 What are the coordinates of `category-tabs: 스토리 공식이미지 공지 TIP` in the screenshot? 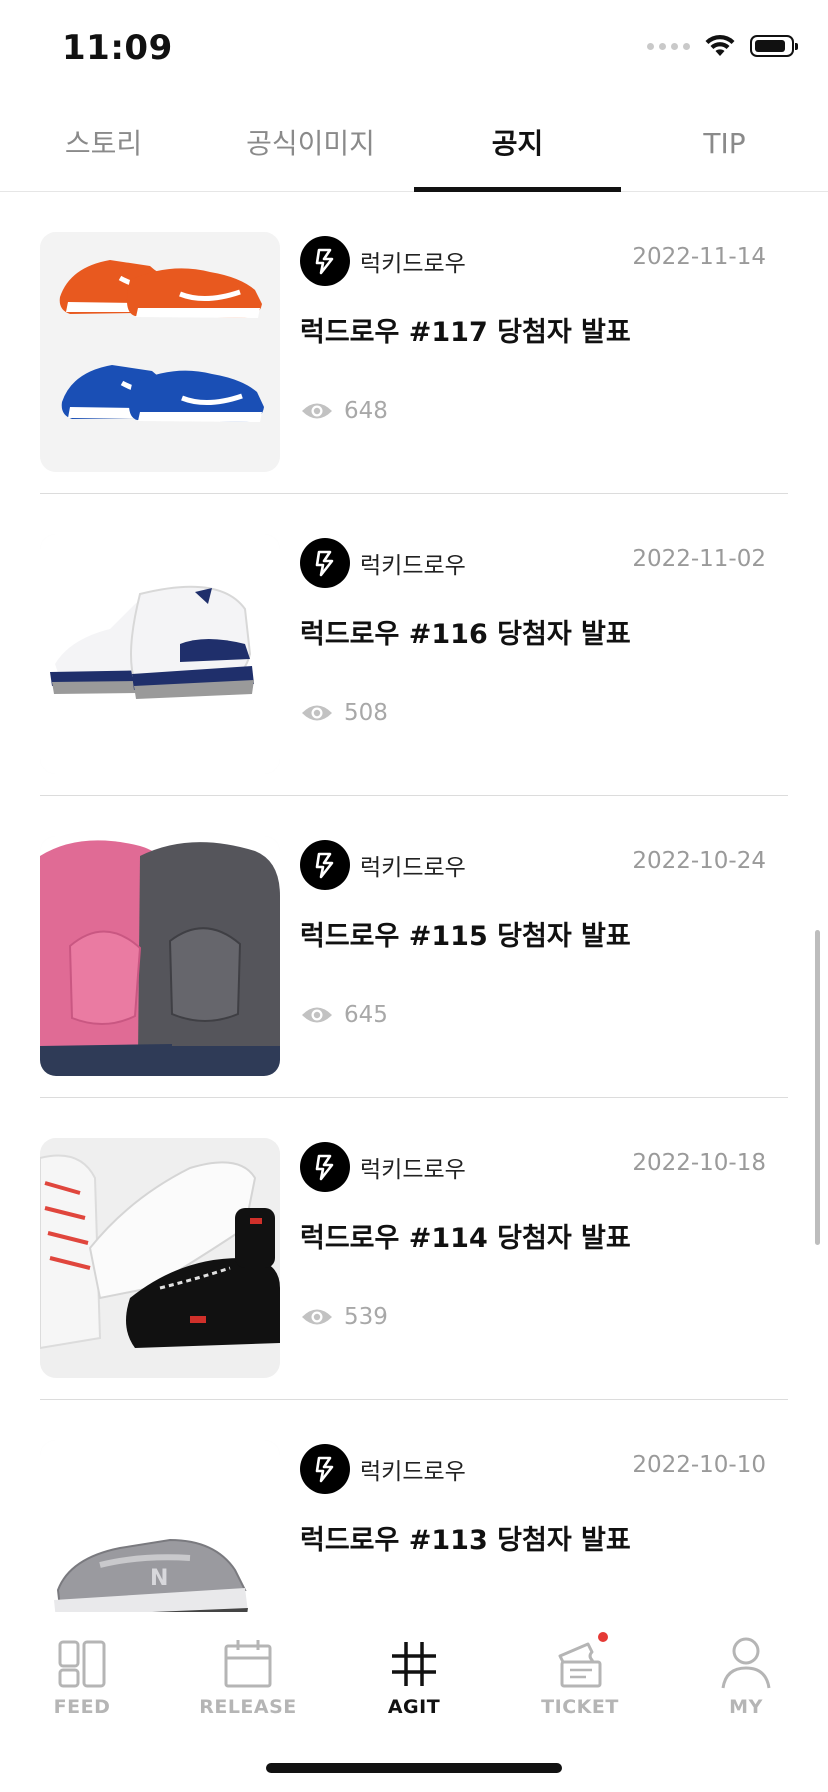 It's located at (414, 146).